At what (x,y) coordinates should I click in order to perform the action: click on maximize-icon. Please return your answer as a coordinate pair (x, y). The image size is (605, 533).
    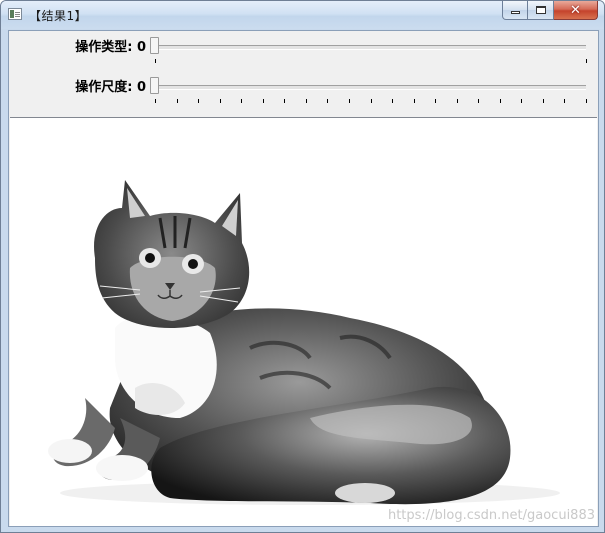
    Looking at the image, I should click on (540, 10).